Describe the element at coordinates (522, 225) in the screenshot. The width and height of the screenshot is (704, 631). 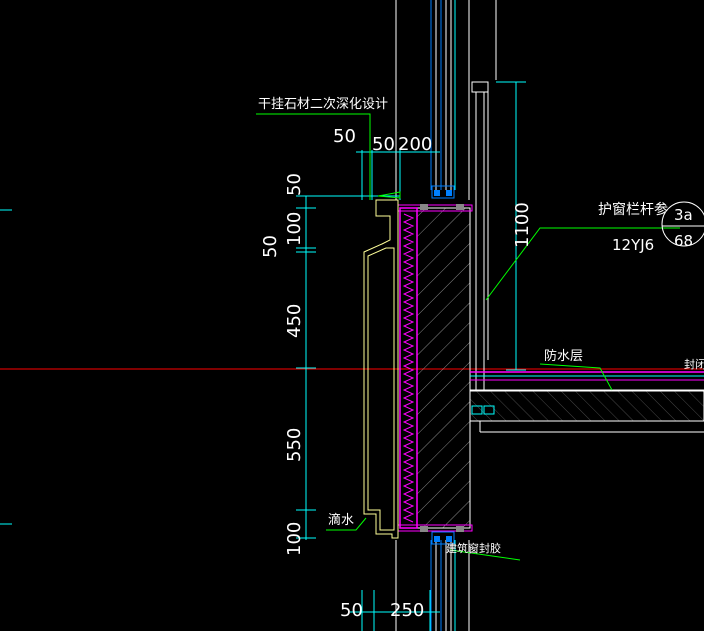
I see `dim-right-1100: 1100` at that location.